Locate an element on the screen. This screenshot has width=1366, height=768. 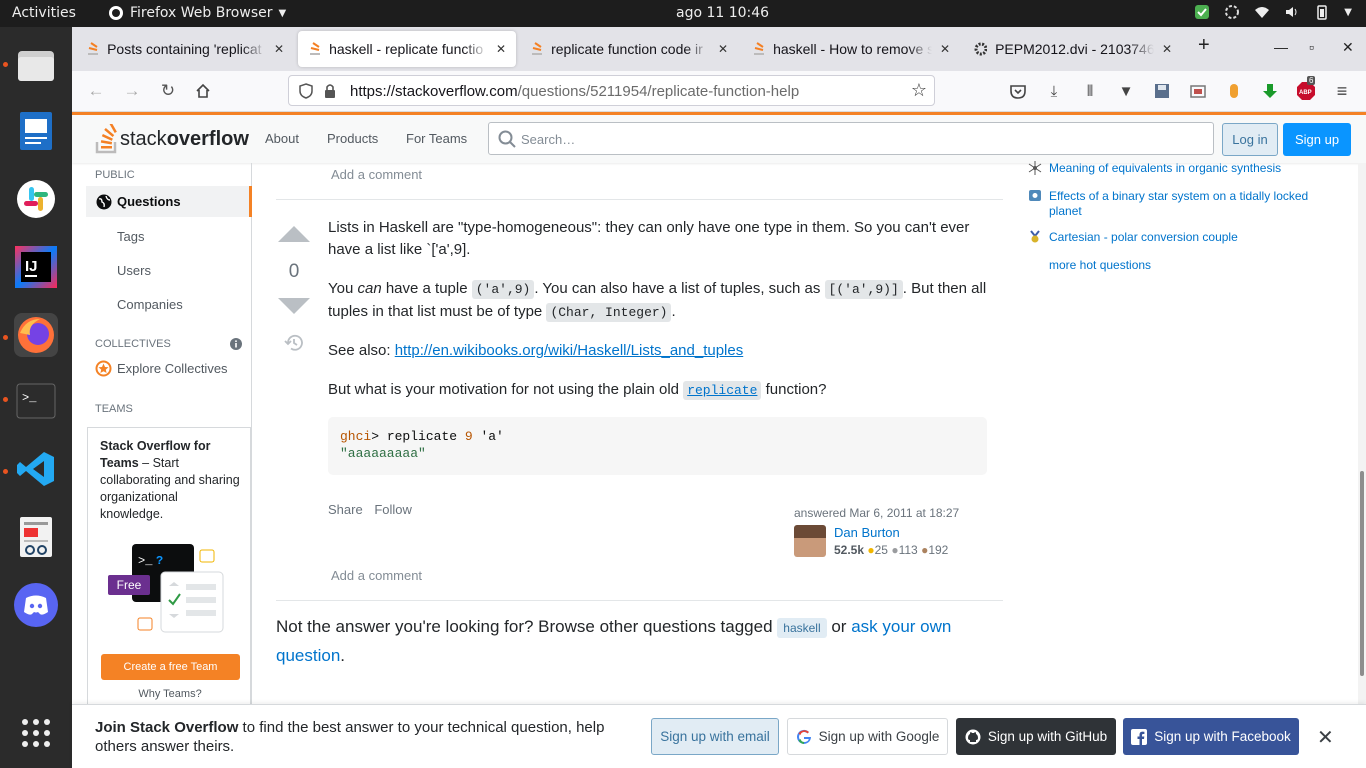
back-arrow-icon: ← is located at coordinates (96, 91).